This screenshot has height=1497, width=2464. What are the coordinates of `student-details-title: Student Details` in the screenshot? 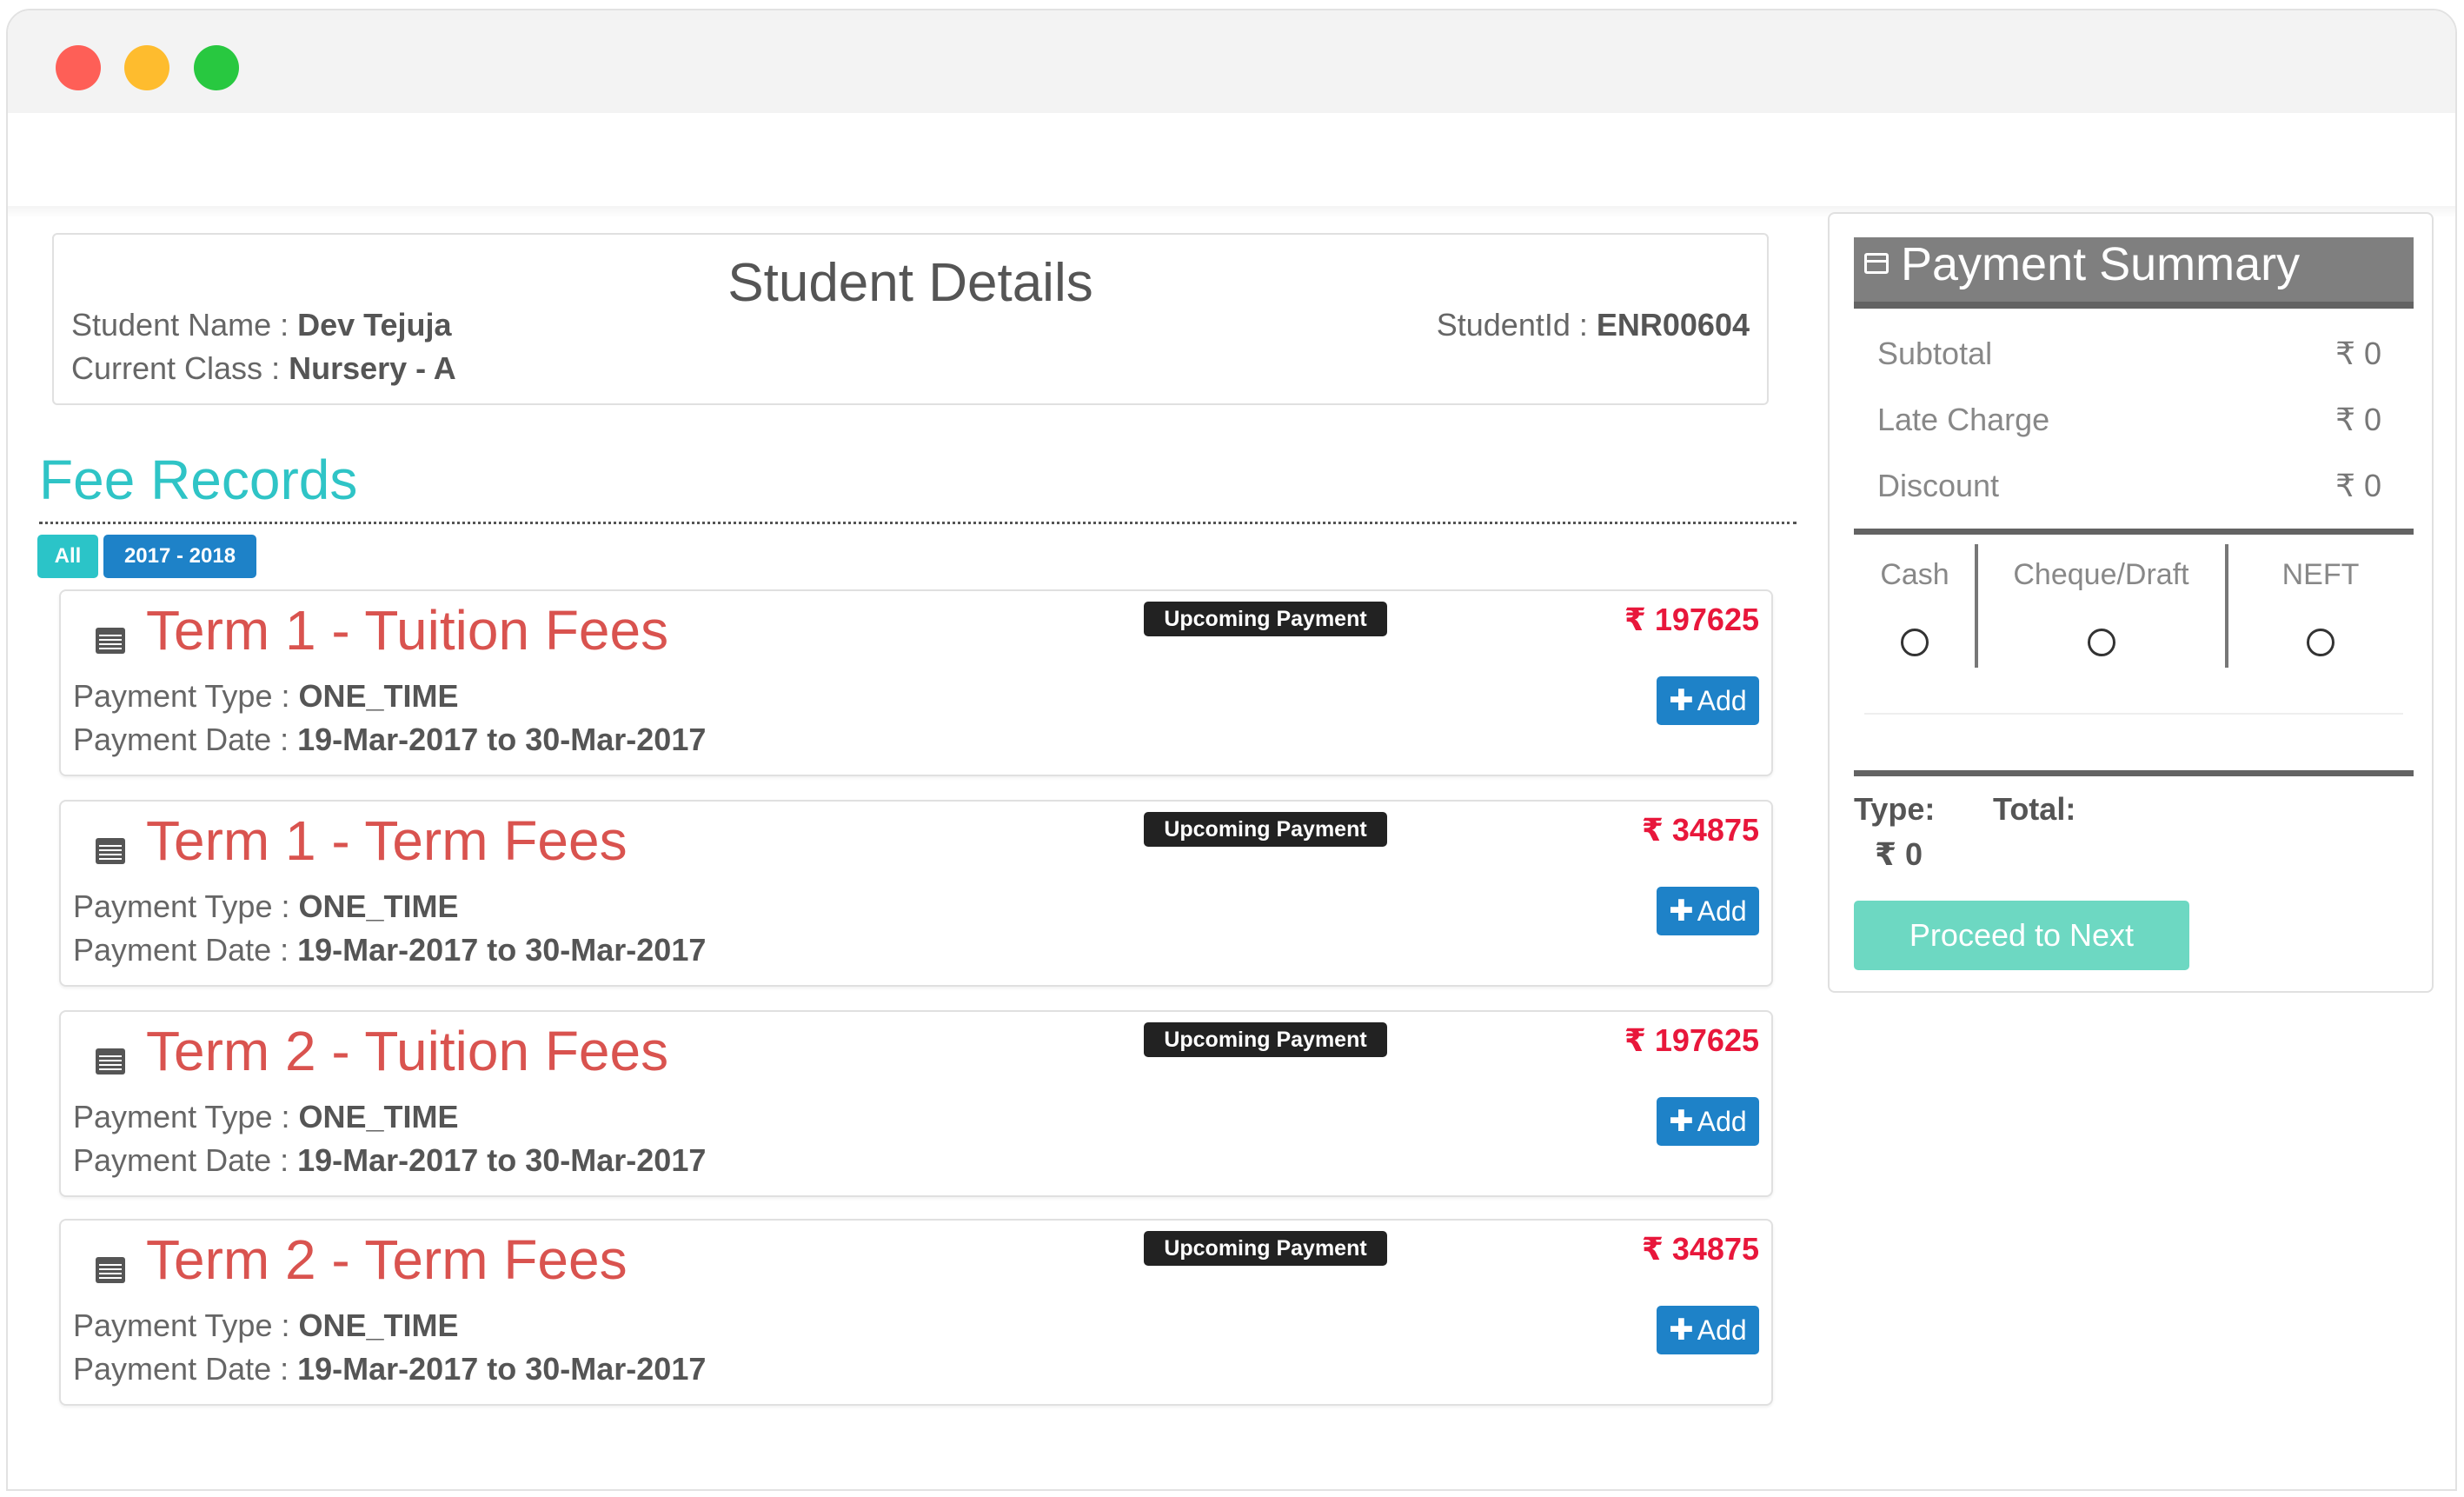 It's located at (910, 283).